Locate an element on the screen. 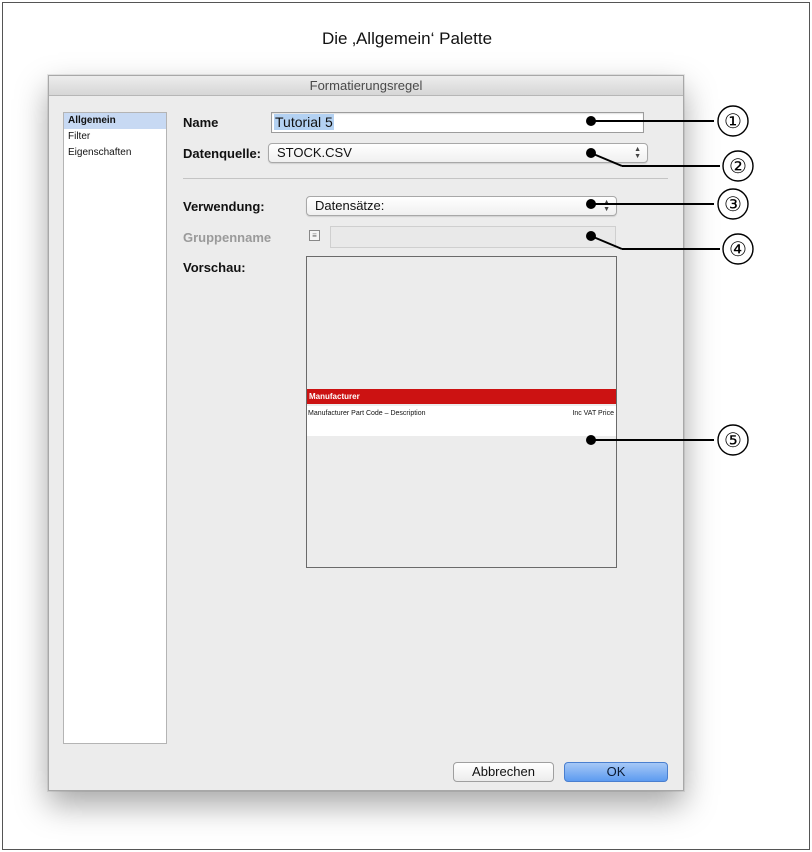 The width and height of the screenshot is (812, 852). usage-label: Verwendung: is located at coordinates (224, 206).